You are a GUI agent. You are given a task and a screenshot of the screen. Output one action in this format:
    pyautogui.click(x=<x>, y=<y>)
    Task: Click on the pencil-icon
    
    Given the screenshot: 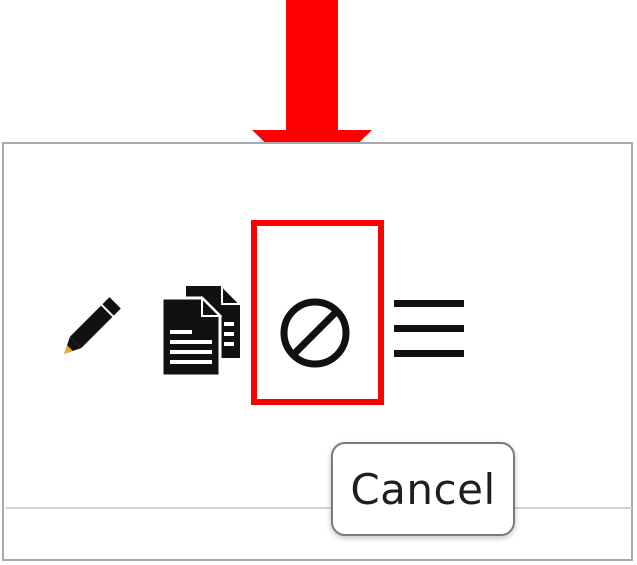 What is the action you would take?
    pyautogui.click(x=89, y=329)
    